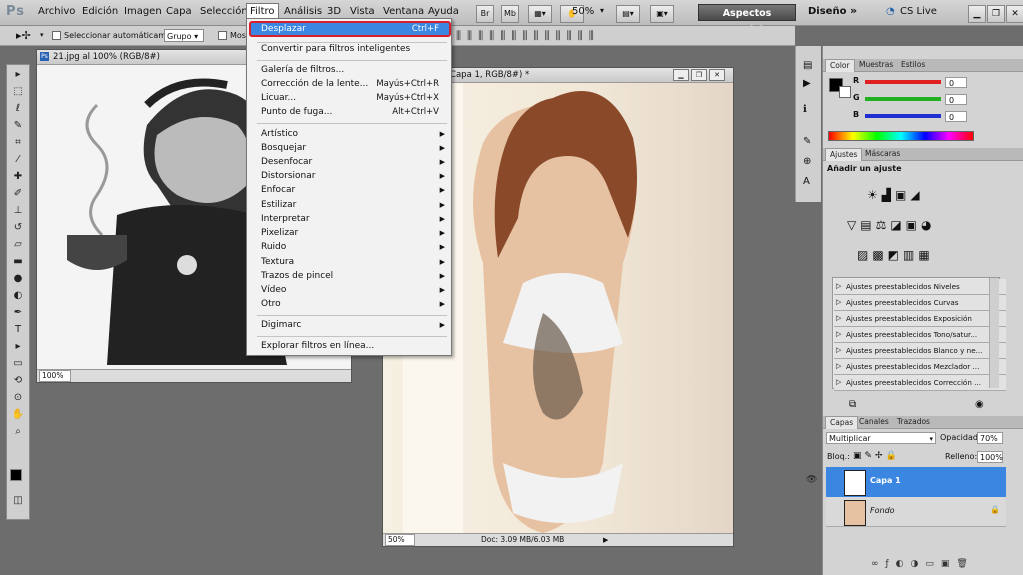 The height and width of the screenshot is (575, 1023). What do you see at coordinates (18, 92) in the screenshot?
I see `marquee-tool-icon: ⬚` at bounding box center [18, 92].